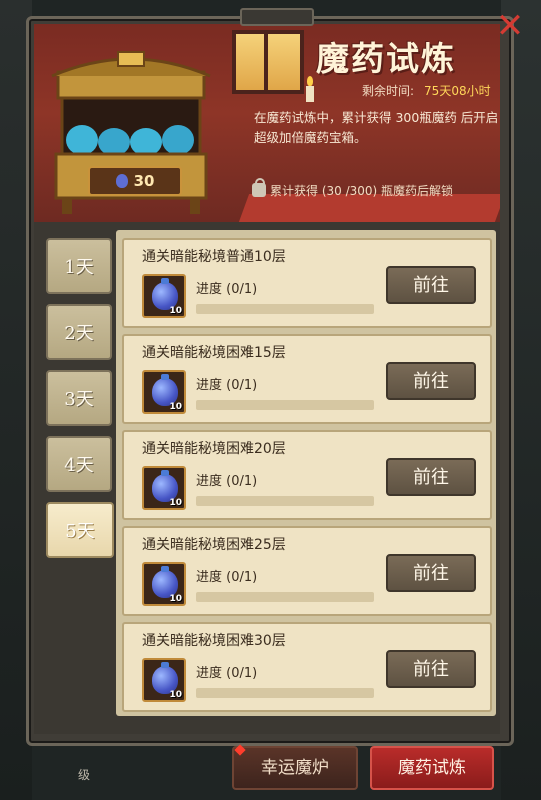 This screenshot has width=541, height=800. Describe the element at coordinates (457, 91) in the screenshot. I see `remaining-value: 75天08小时` at that location.